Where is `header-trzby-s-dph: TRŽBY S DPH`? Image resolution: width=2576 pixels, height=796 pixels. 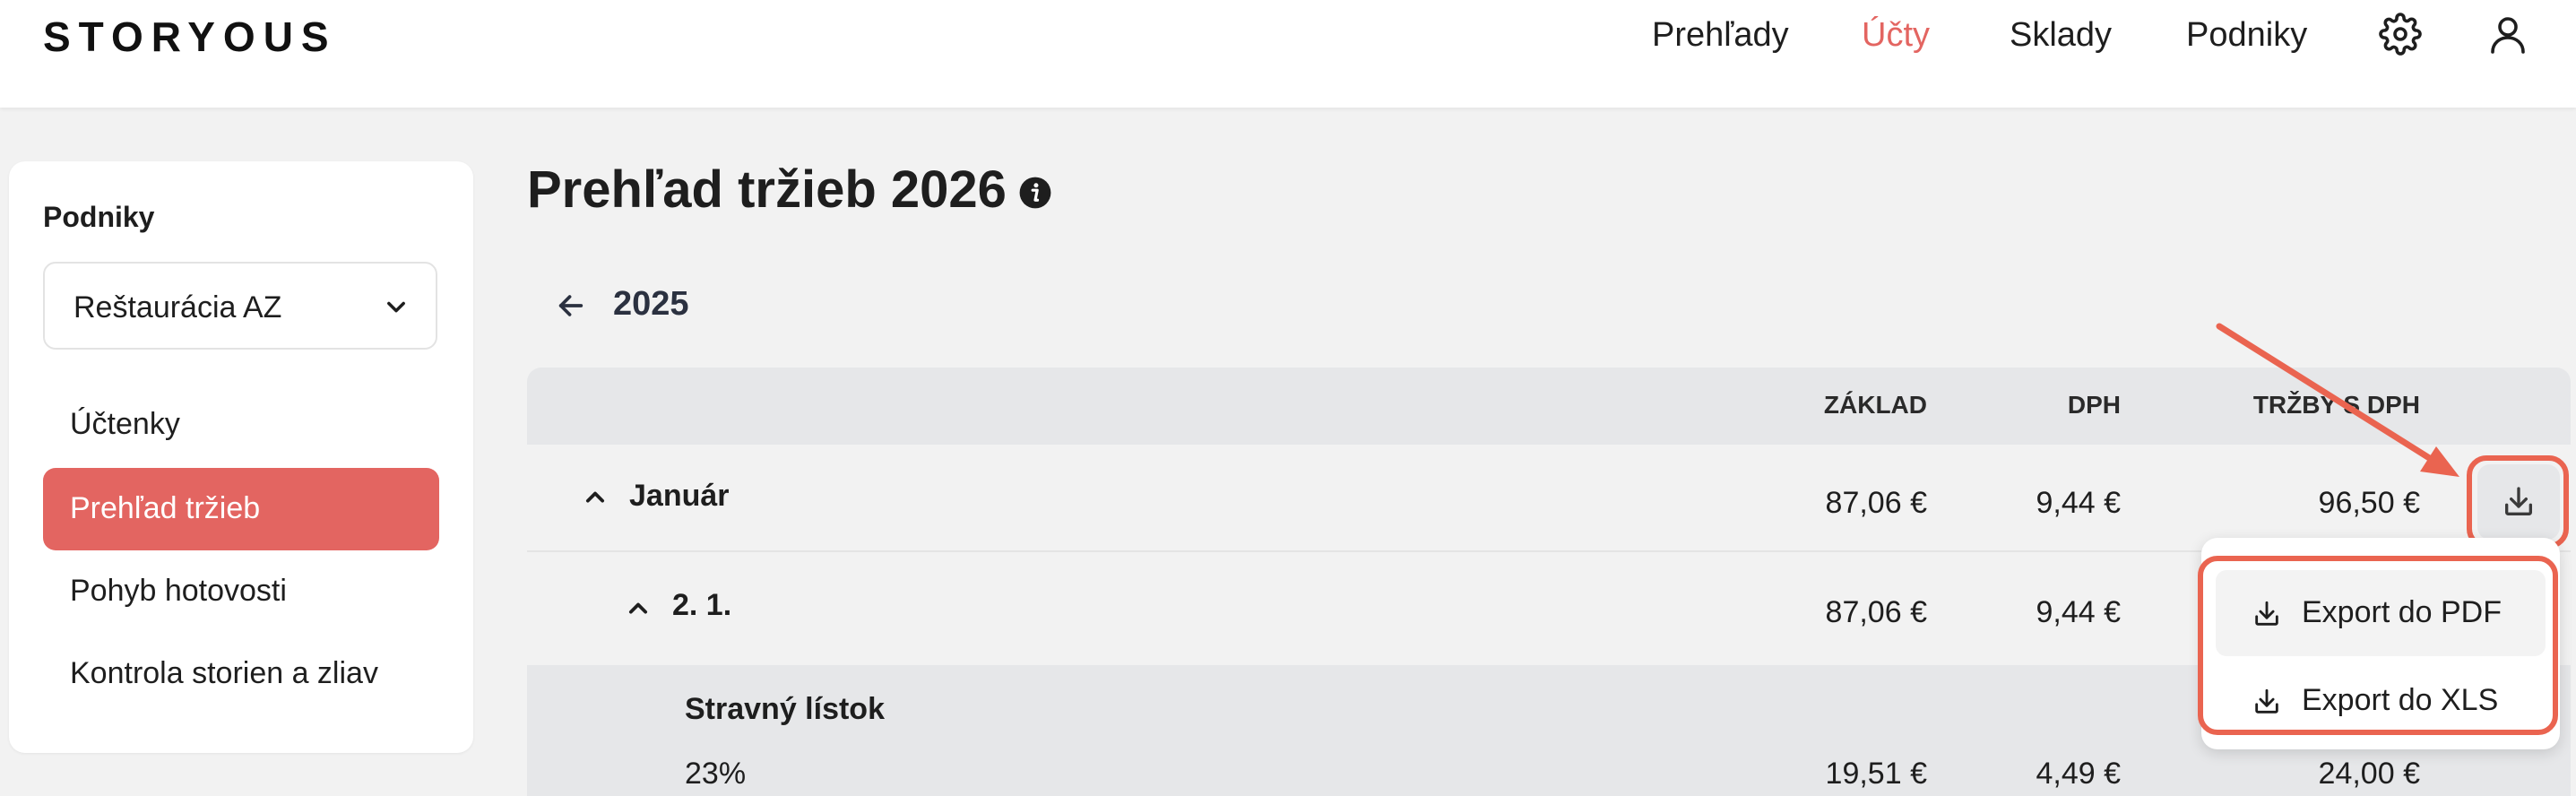 header-trzby-s-dph: TRŽBY S DPH is located at coordinates (2336, 405).